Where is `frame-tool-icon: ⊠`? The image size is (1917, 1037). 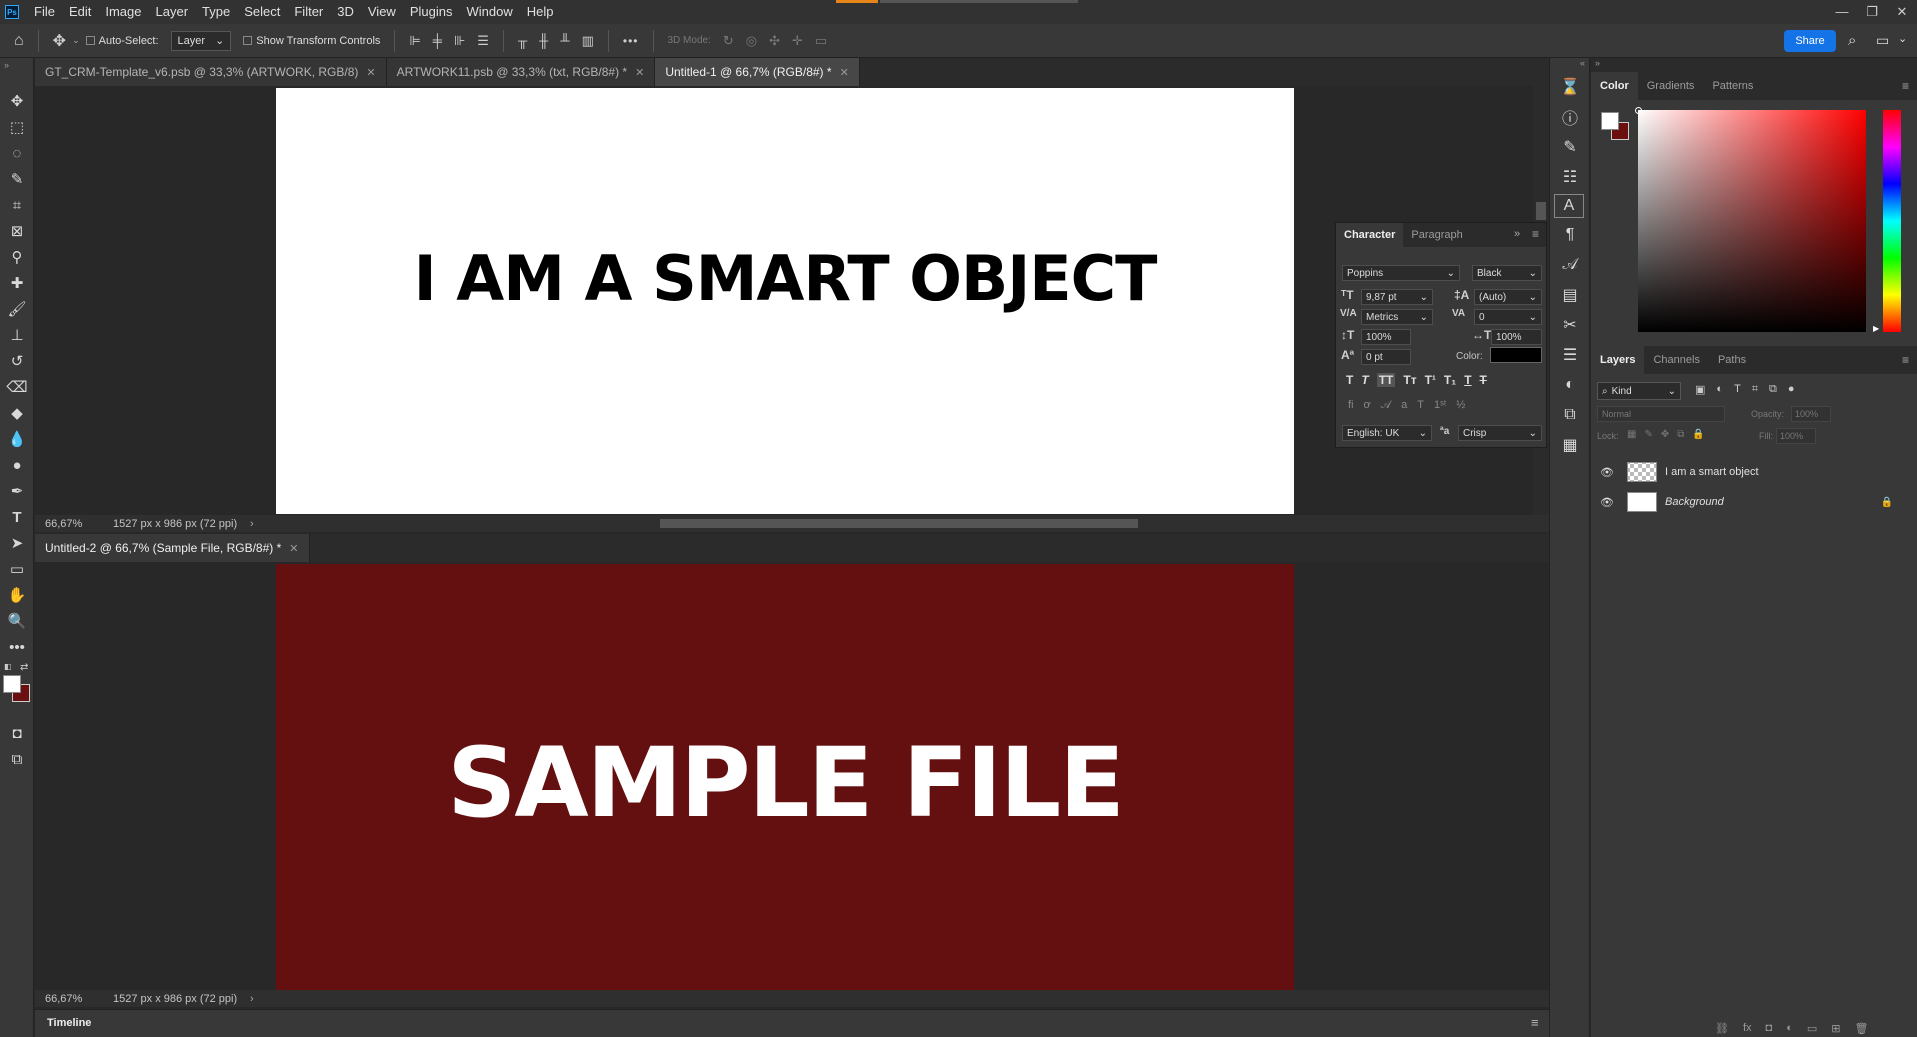 frame-tool-icon: ⊠ is located at coordinates (17, 231).